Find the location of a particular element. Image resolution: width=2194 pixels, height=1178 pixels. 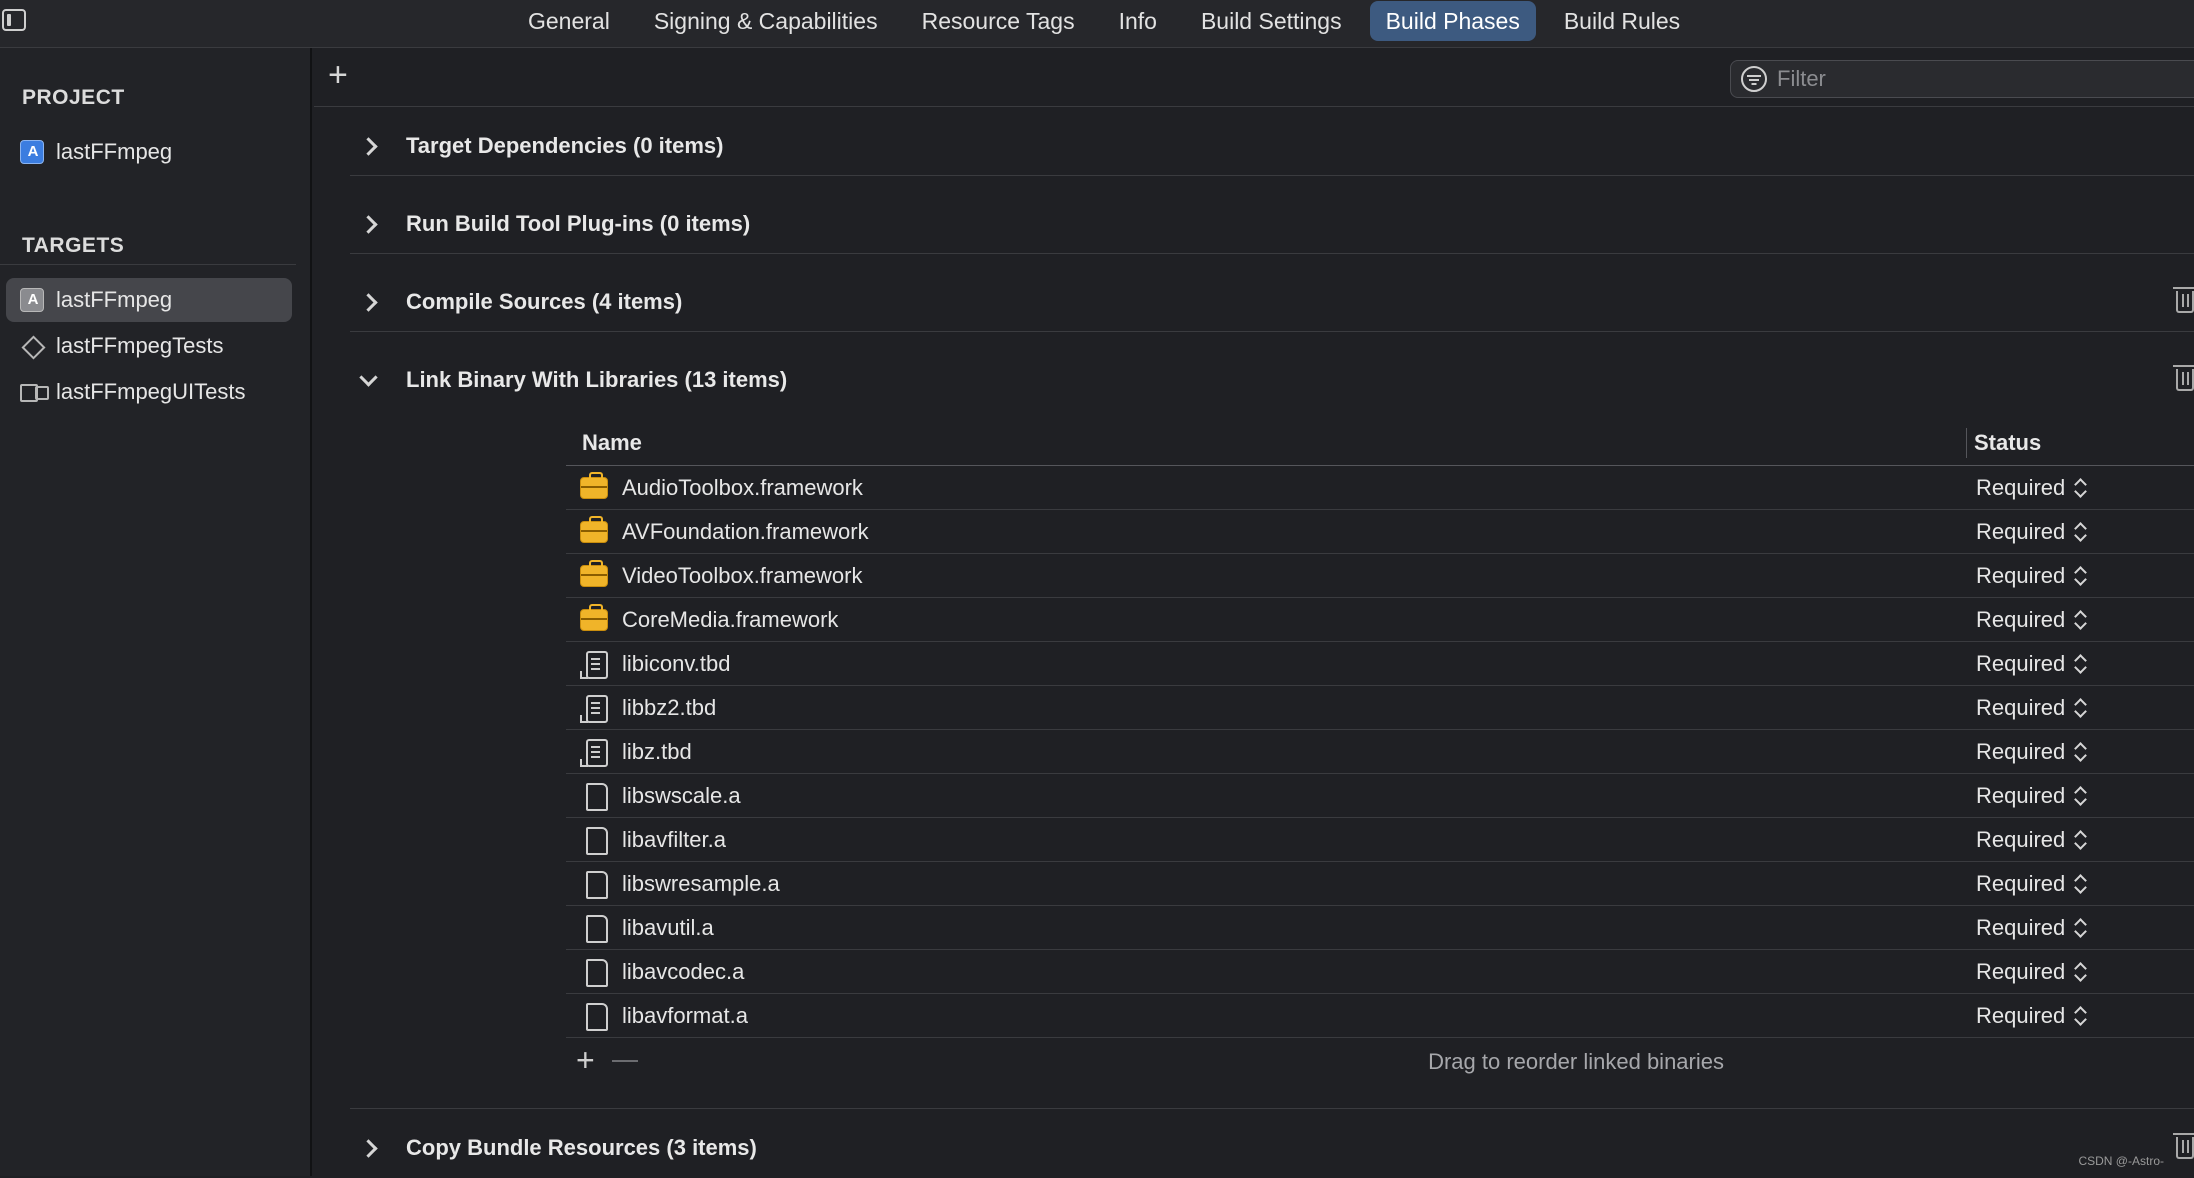

library-name: CoreMedia.framework is located at coordinates (730, 619).